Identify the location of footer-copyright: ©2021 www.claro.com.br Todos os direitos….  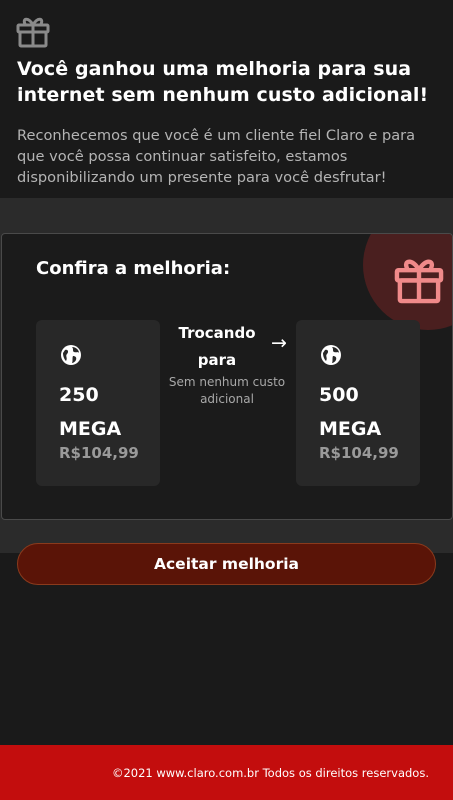
(270, 773).